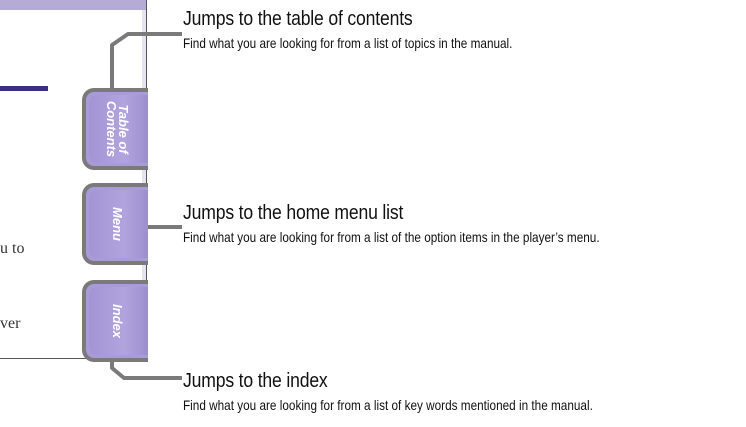 Image resolution: width=746 pixels, height=427 pixels. What do you see at coordinates (117, 129) in the screenshot?
I see `tab-toc-label: Table of Contents` at bounding box center [117, 129].